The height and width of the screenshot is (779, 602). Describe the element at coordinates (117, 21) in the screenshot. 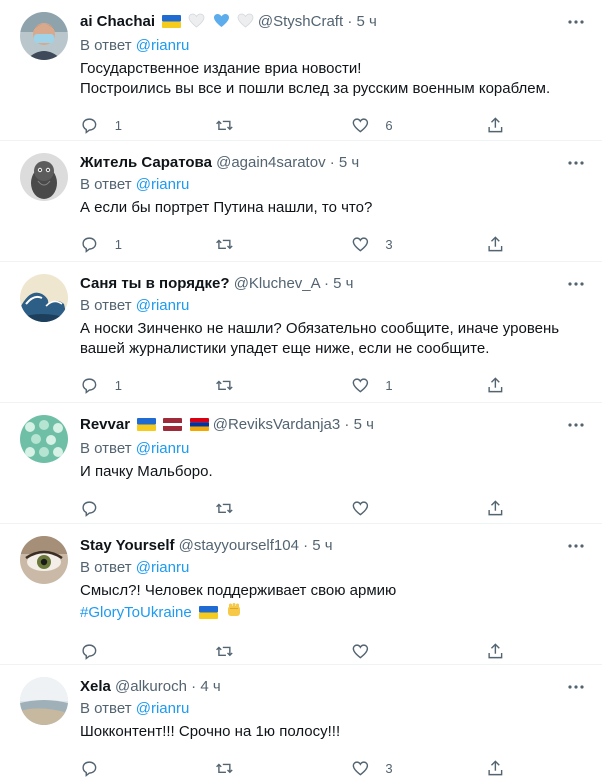

I see `display-name: ai Chachai` at that location.